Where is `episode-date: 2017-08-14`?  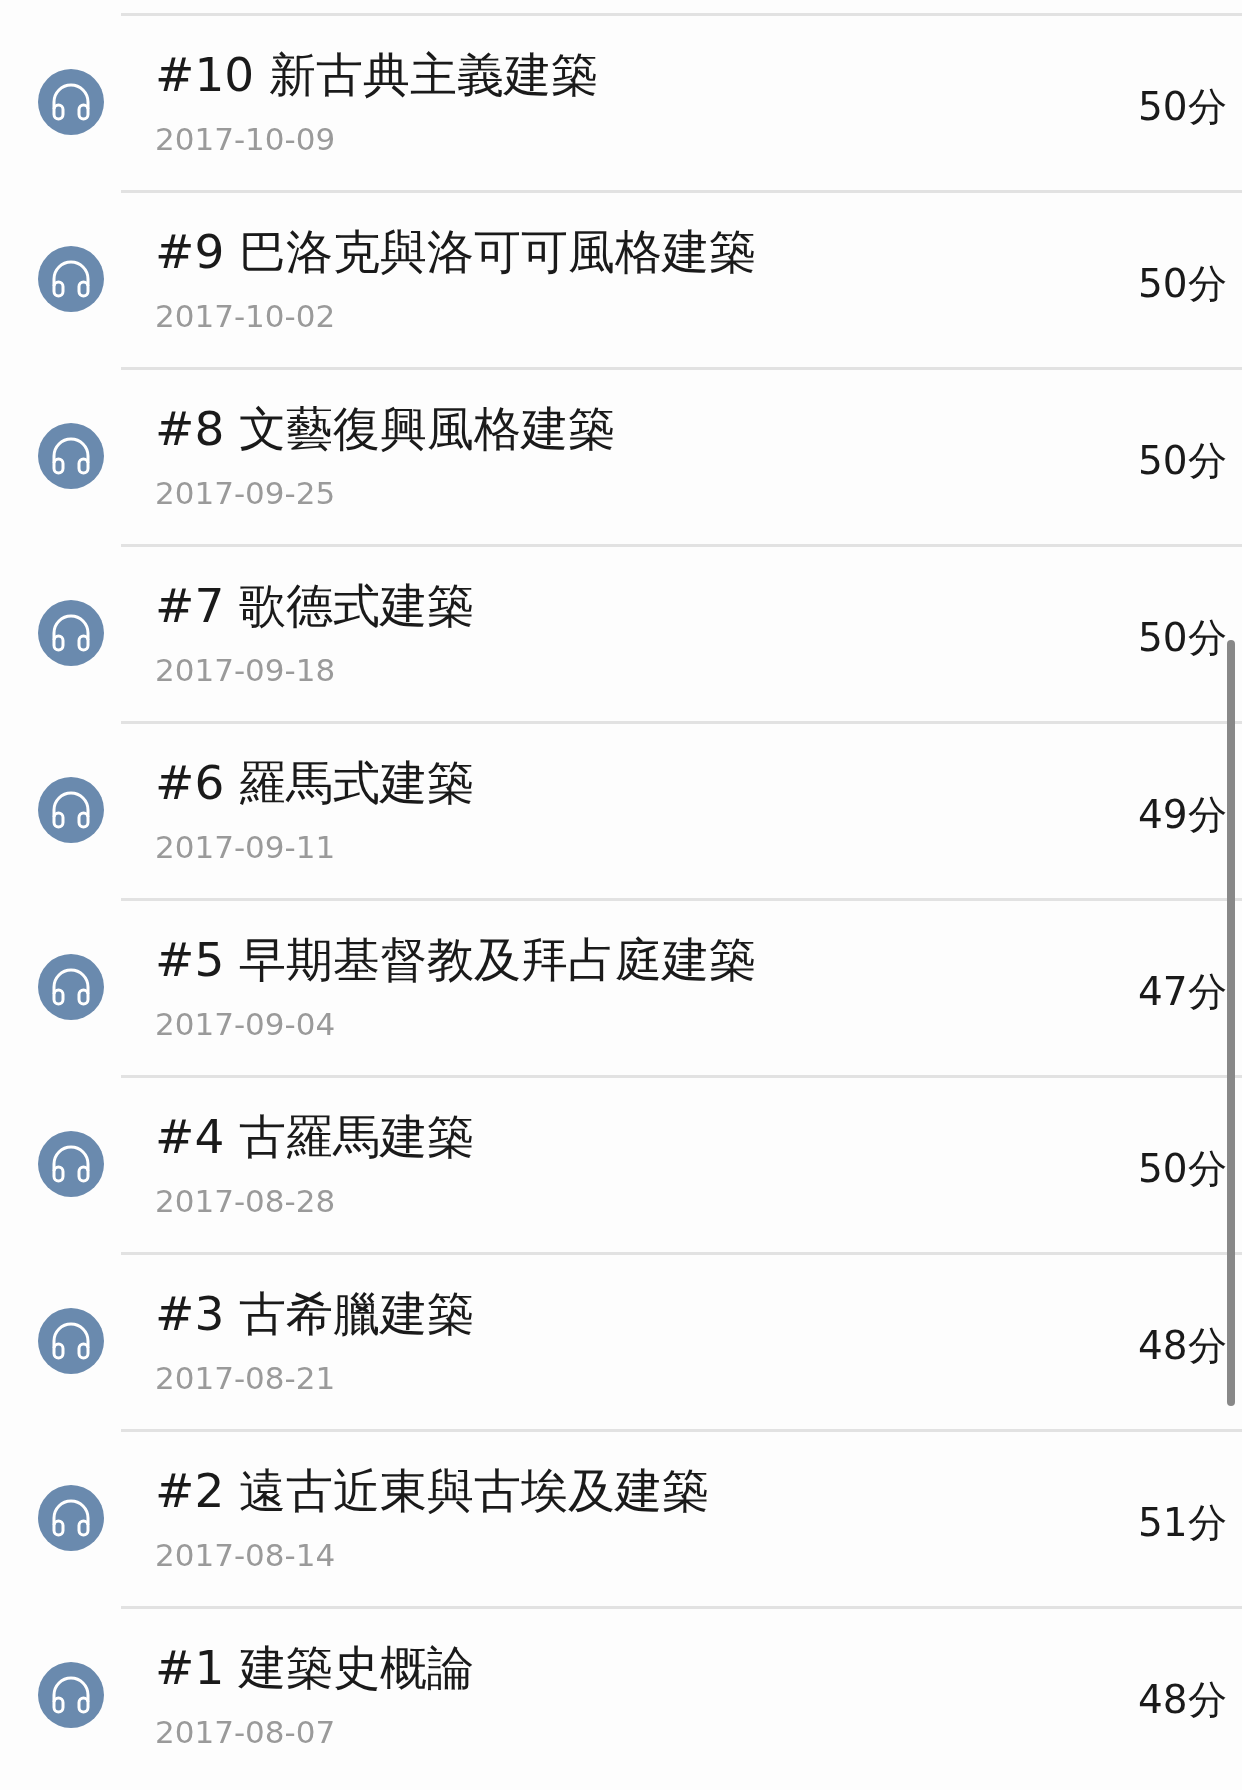
episode-date: 2017-08-14 is located at coordinates (246, 1555).